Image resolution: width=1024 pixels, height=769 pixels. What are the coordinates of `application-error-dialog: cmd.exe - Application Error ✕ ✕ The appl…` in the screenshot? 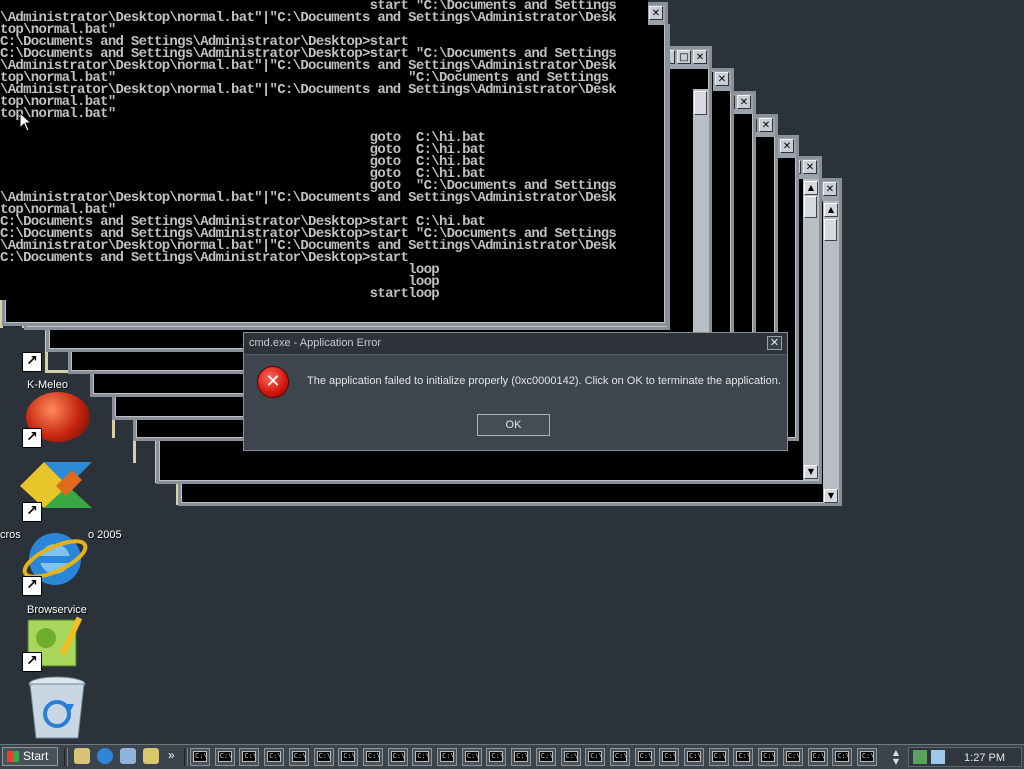 It's located at (515, 391).